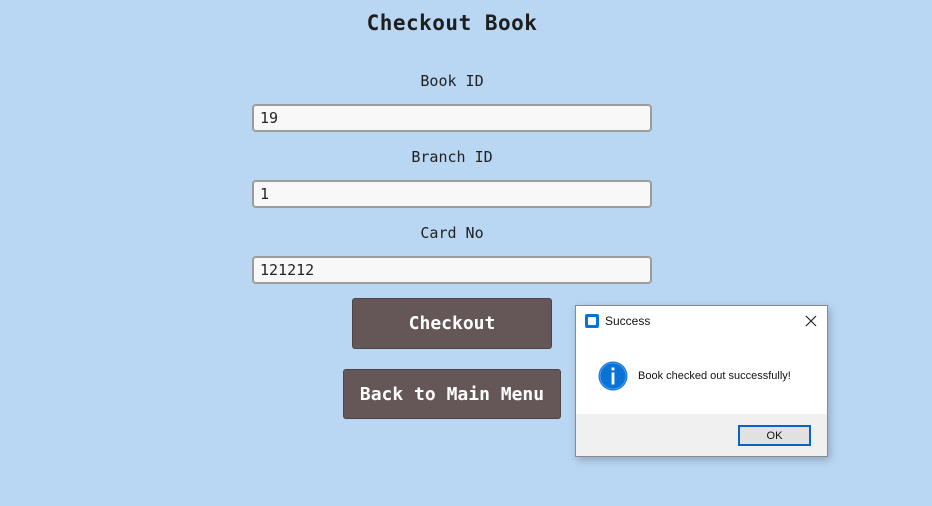 The height and width of the screenshot is (506, 932). What do you see at coordinates (701, 435) in the screenshot?
I see `dialog-footer: OK` at bounding box center [701, 435].